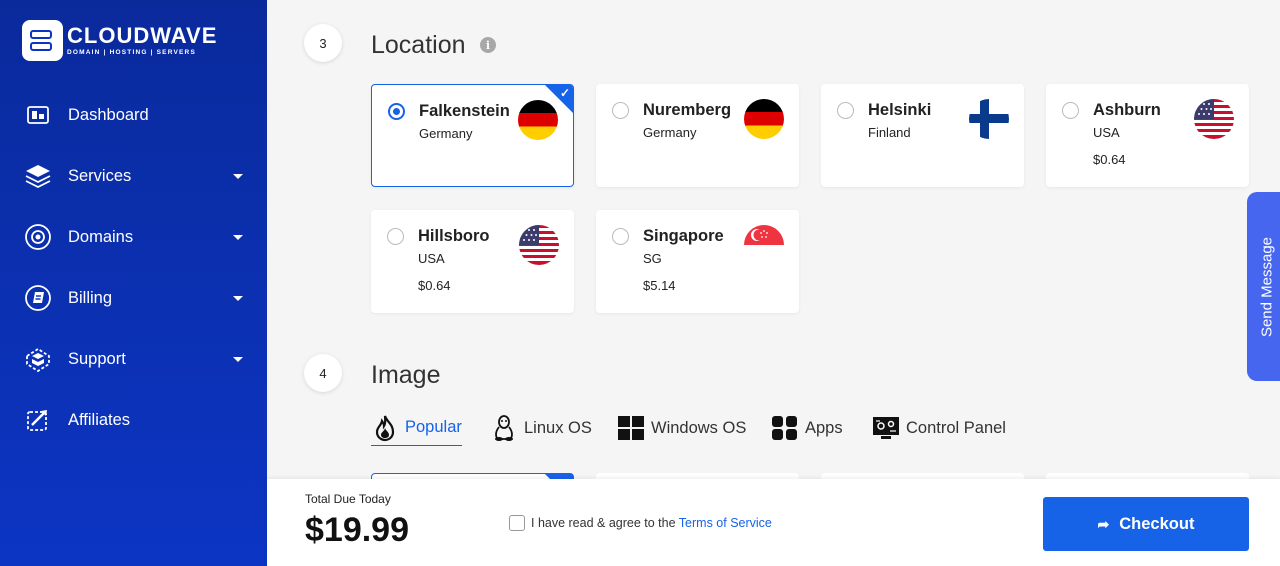  Describe the element at coordinates (1127, 110) in the screenshot. I see `location-name: Ashburn` at that location.